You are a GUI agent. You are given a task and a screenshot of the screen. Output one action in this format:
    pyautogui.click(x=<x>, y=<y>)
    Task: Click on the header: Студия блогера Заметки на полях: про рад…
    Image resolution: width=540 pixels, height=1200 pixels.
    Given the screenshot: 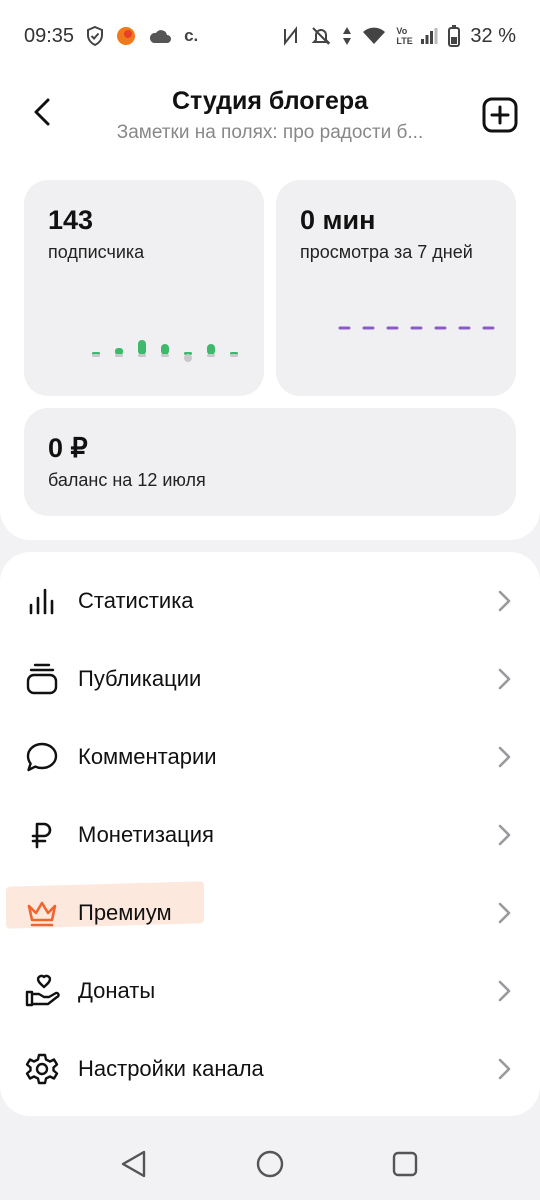 What is the action you would take?
    pyautogui.click(x=270, y=122)
    